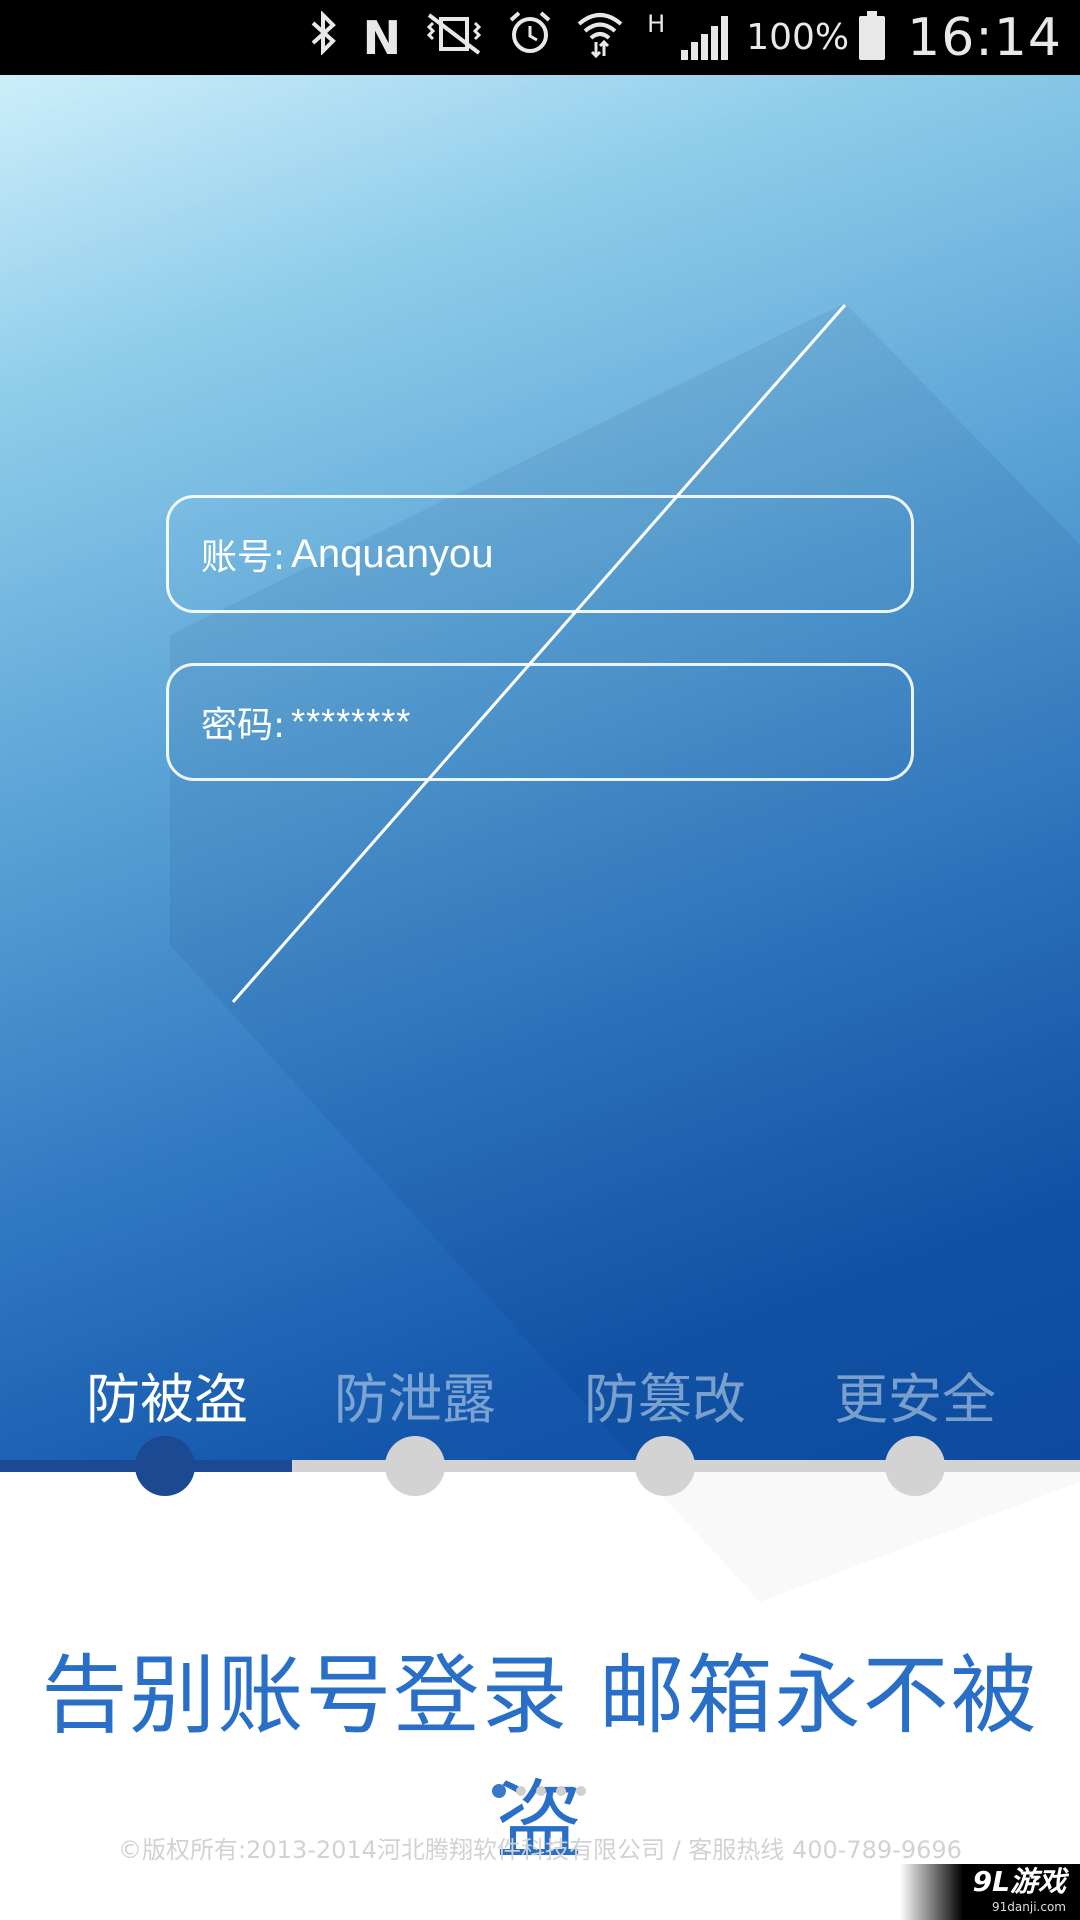 This screenshot has width=1080, height=1920. Describe the element at coordinates (324, 37) in the screenshot. I see `bluetooth-icon` at that location.